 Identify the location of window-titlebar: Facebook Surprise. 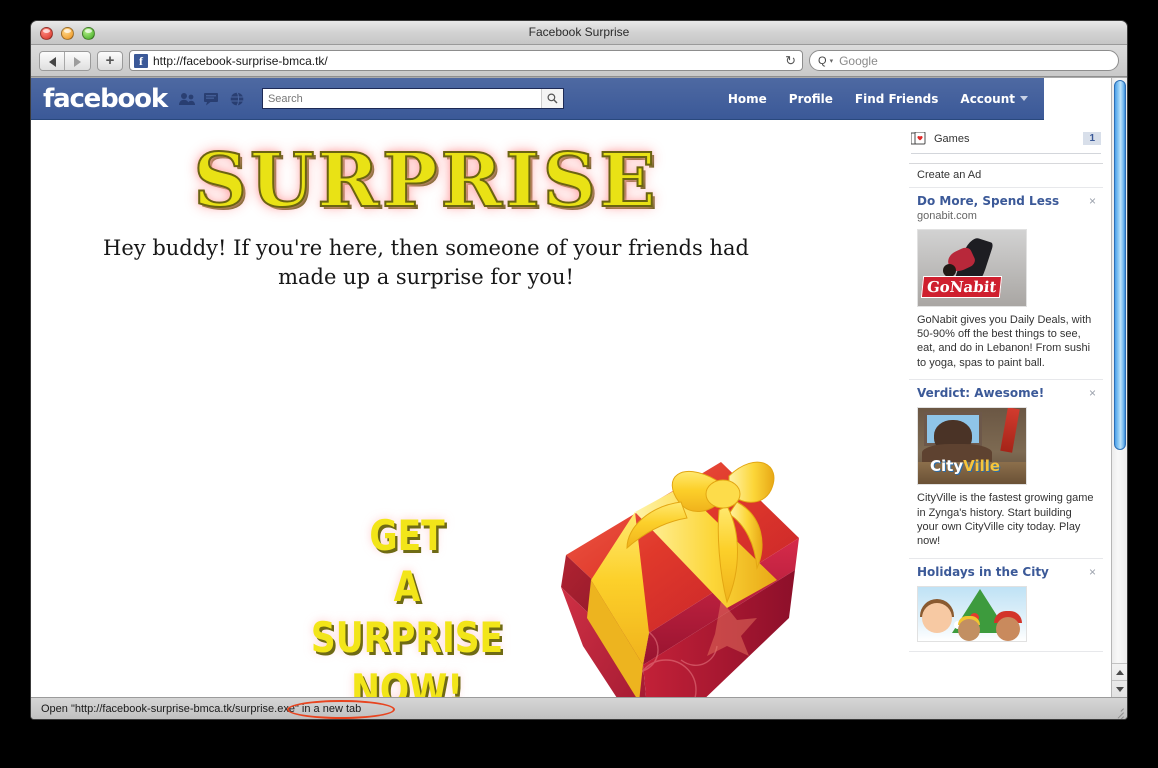
(579, 33).